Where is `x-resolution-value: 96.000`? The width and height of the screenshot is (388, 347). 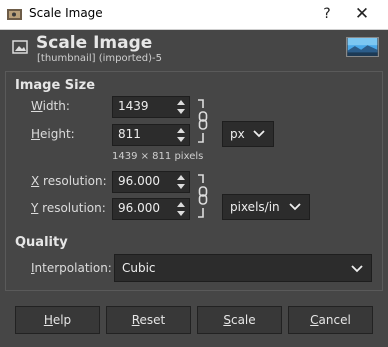
x-resolution-value: 96.000 is located at coordinates (139, 181).